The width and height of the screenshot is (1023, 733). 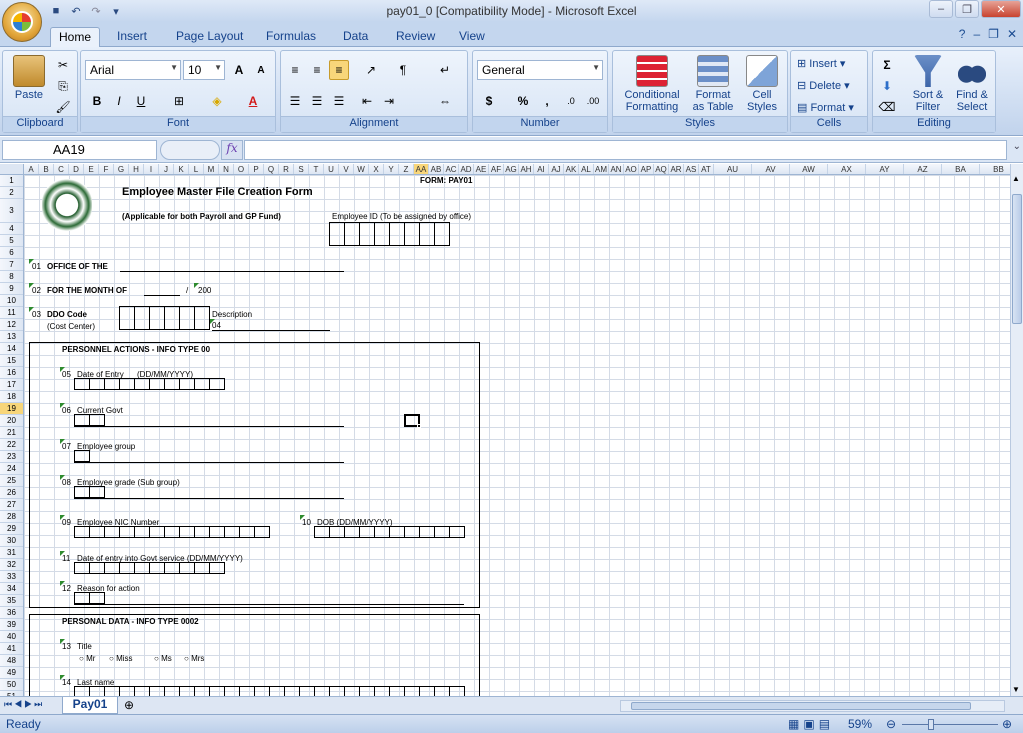 I want to click on align-bottom-icon: ≡, so click(x=339, y=70).